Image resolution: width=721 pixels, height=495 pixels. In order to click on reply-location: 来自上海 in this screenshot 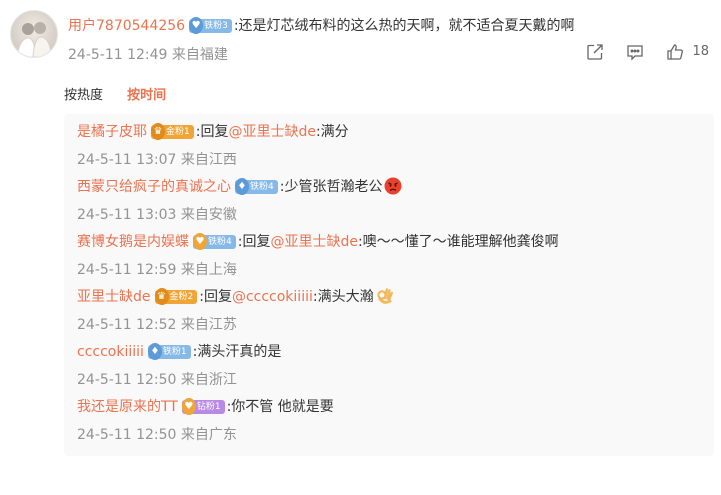, I will do `click(208, 270)`.